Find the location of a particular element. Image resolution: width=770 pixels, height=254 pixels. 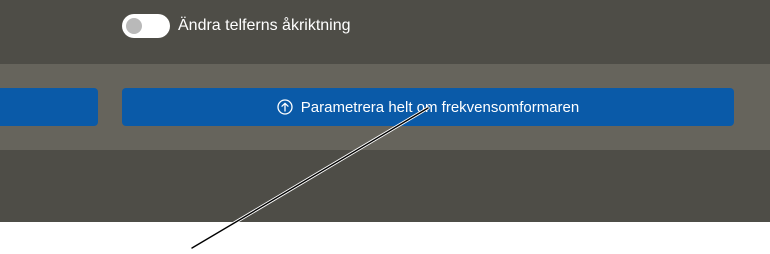

arrow-up-circle-icon is located at coordinates (285, 107).